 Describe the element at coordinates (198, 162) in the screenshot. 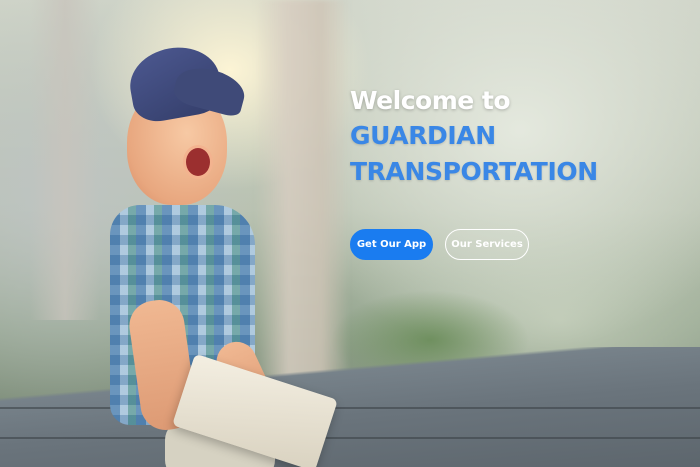

I see `child-laughing-mouth` at that location.